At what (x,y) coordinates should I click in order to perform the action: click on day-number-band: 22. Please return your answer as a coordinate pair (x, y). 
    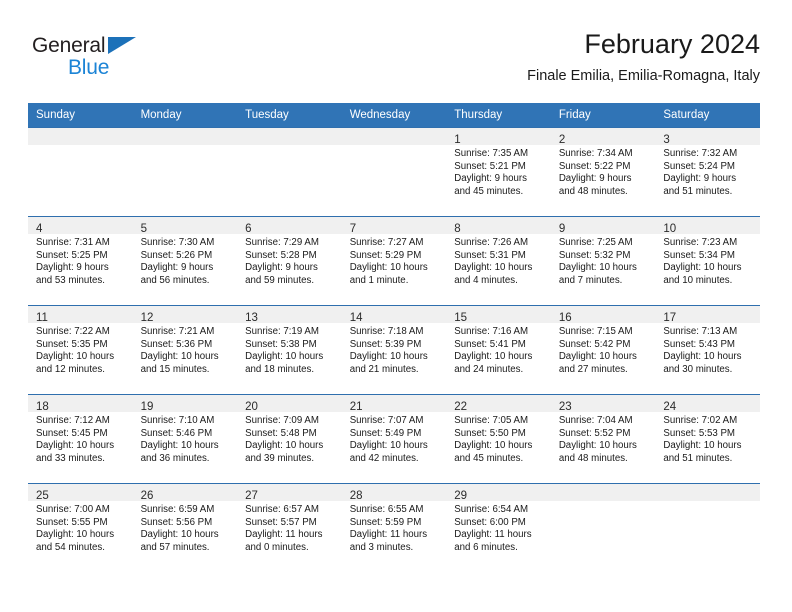
    Looking at the image, I should click on (498, 404).